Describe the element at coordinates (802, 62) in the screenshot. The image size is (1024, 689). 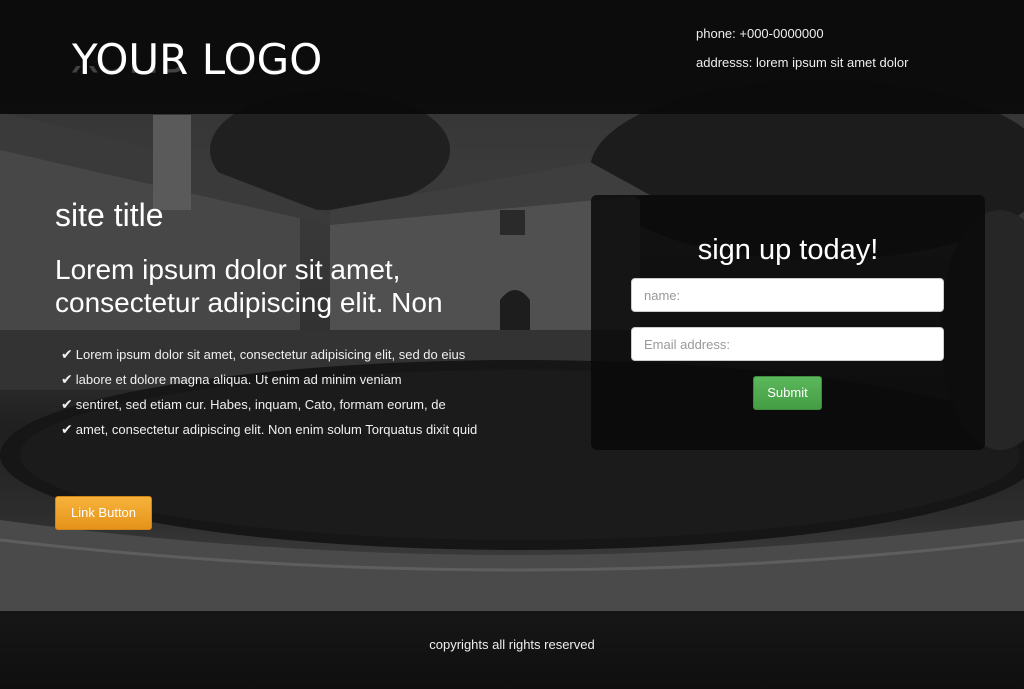
I see `address-text: addresss: lorem ipsum sit amet dolor` at that location.